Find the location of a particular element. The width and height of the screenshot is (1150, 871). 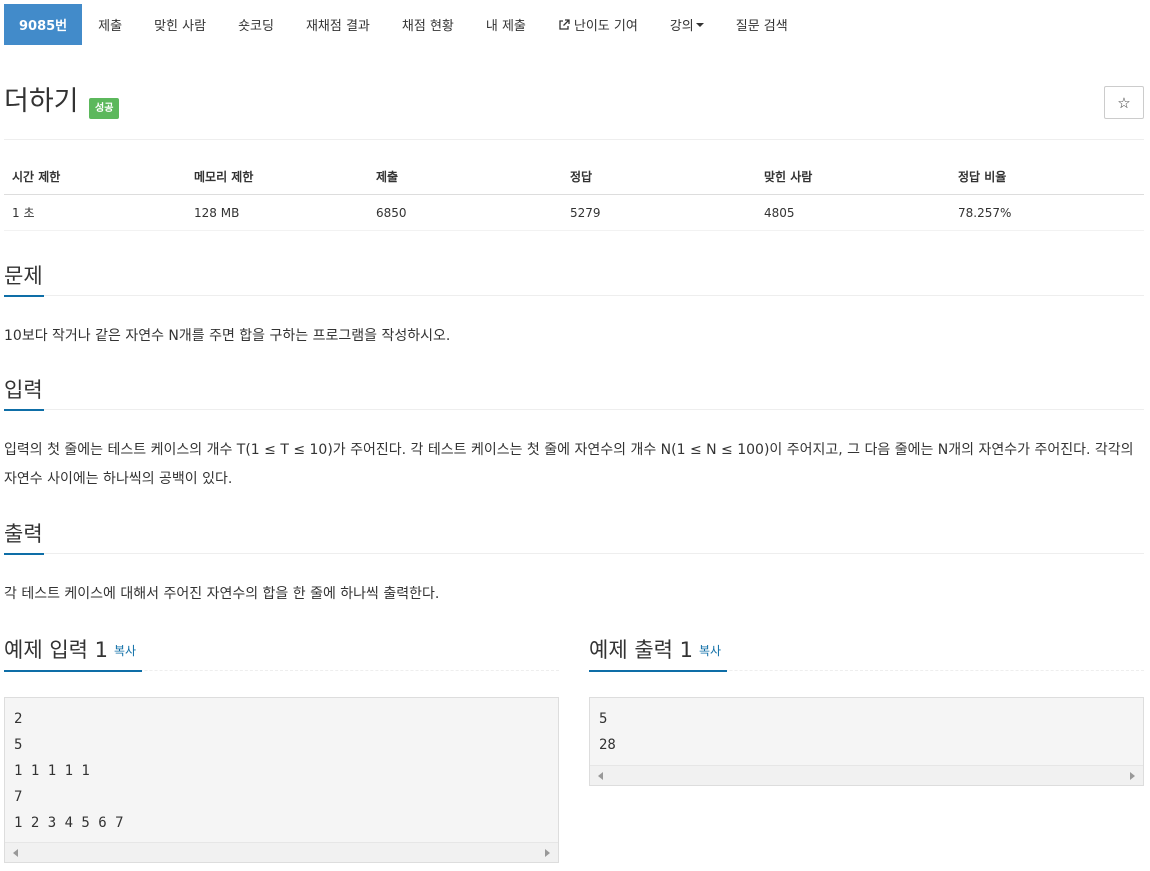

value-memory-limit: 128 MB is located at coordinates (217, 212).